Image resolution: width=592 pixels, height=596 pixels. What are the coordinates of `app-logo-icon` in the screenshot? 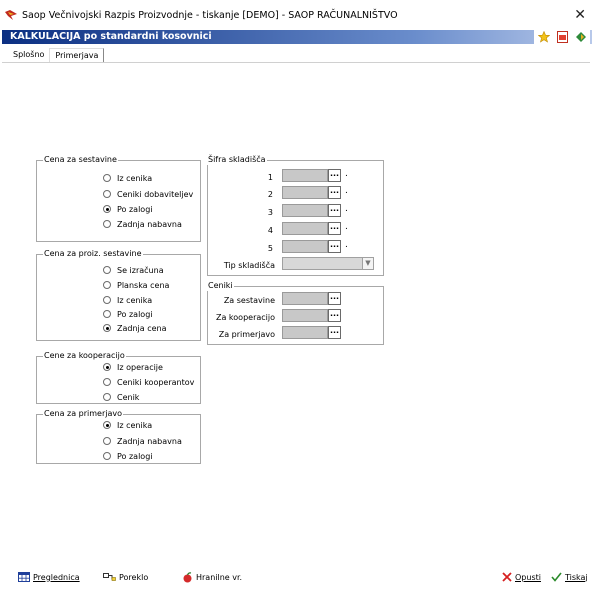 It's located at (11, 15).